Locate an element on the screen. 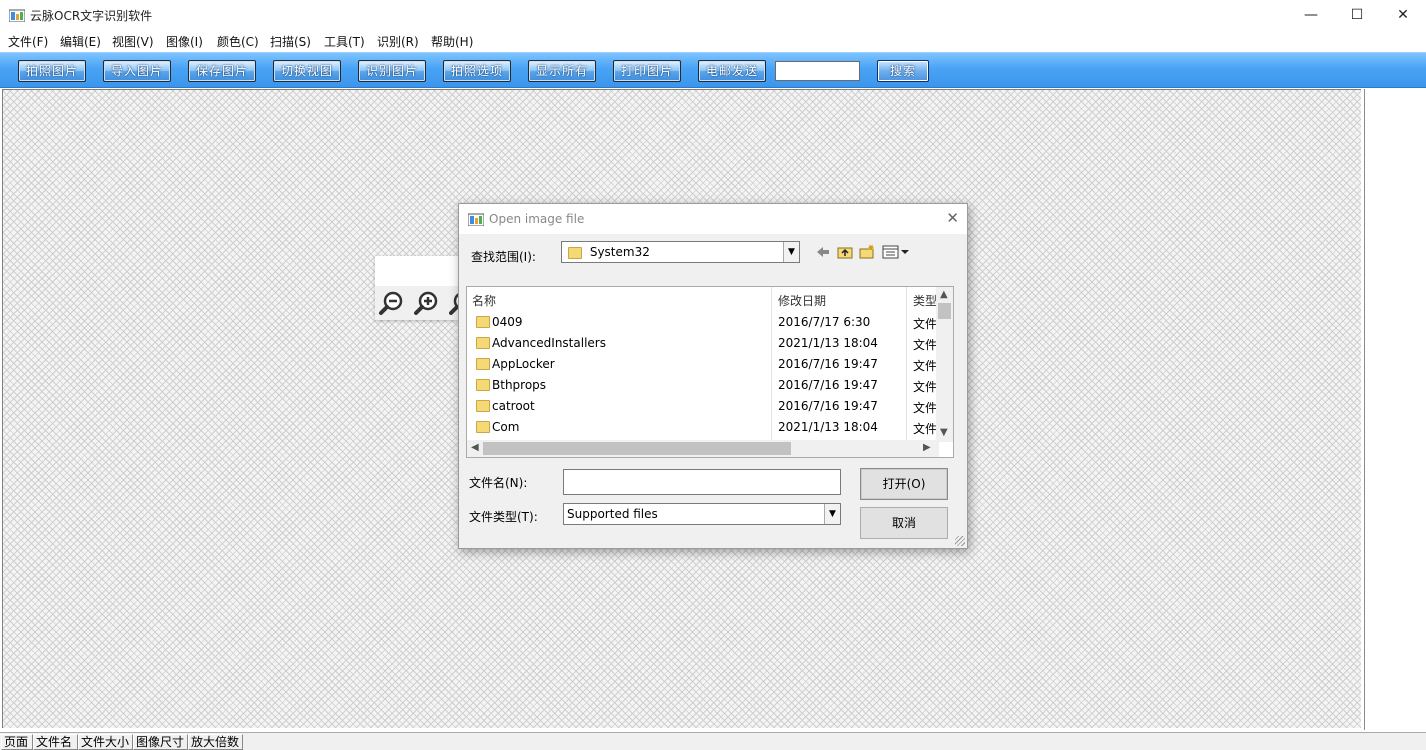  sort-up-icon: ^ is located at coordinates (620, 290).